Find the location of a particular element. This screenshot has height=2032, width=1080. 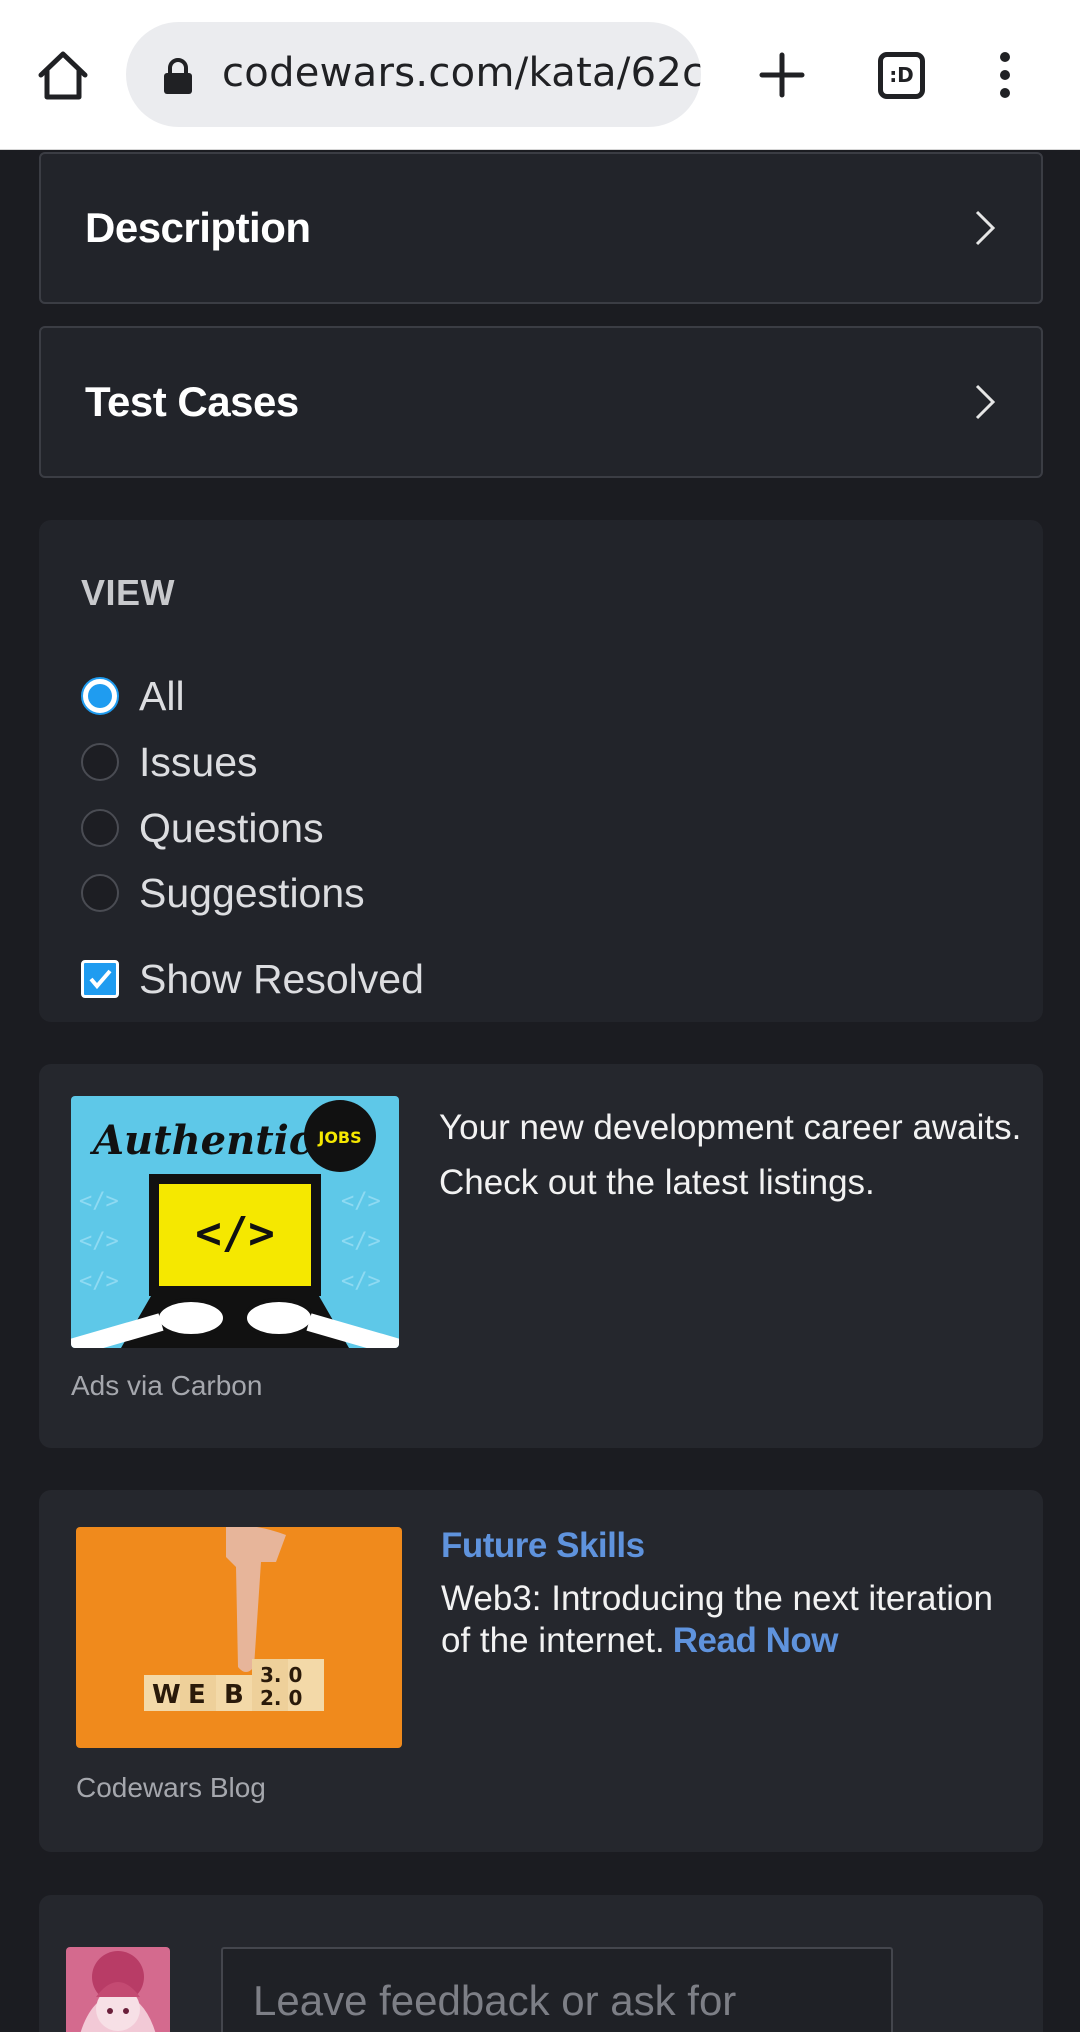

view-option-label: Questions is located at coordinates (231, 827).